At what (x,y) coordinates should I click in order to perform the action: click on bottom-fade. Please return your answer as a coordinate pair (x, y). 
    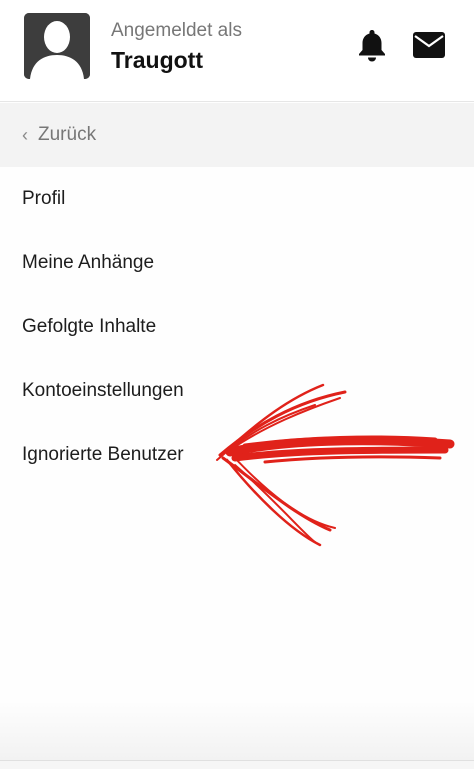
    Looking at the image, I should click on (237, 730).